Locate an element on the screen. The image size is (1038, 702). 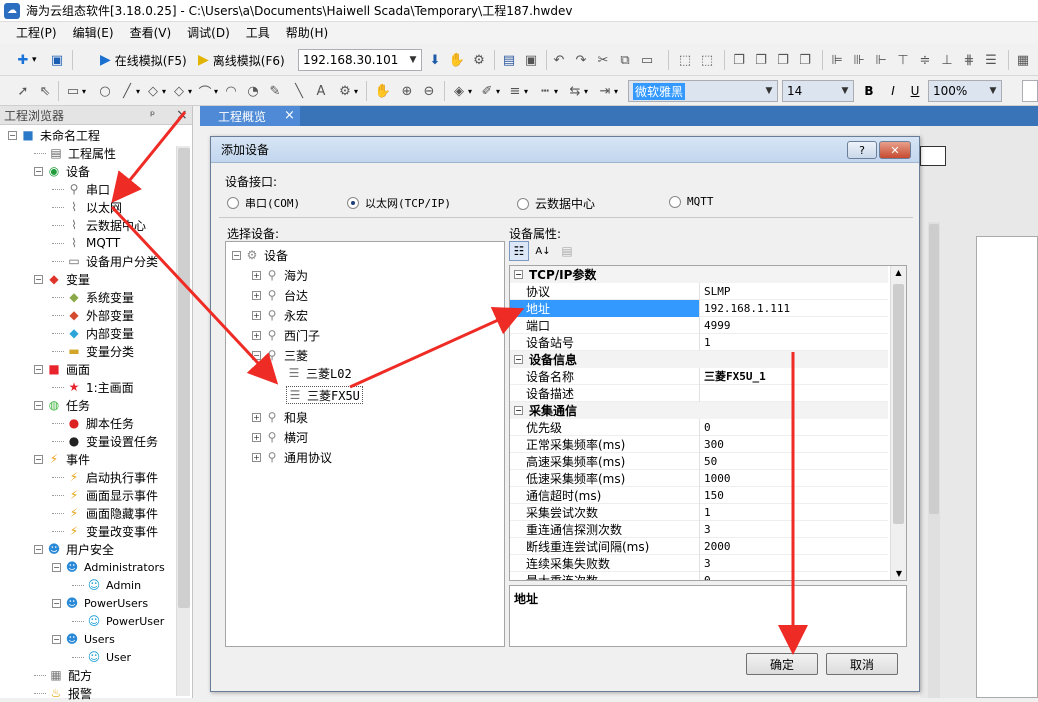
copy-button: ⧉ is located at coordinates (625, 60).